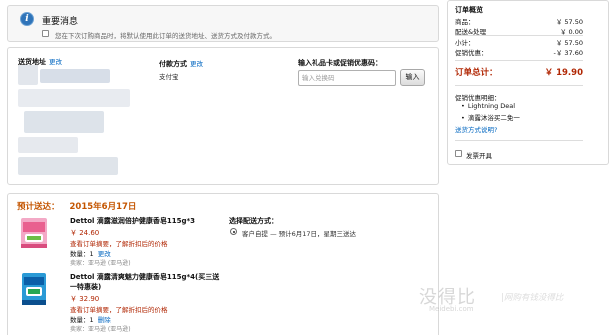 This screenshot has height=335, width=610. What do you see at coordinates (412, 77) in the screenshot?
I see `apply-coupon-button: 输入` at bounding box center [412, 77].